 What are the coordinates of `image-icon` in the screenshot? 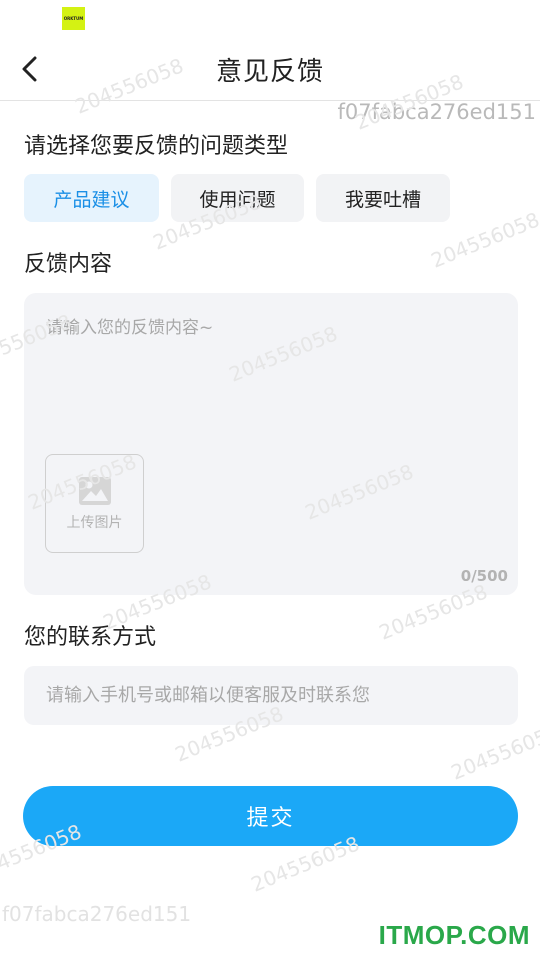 It's located at (94, 490).